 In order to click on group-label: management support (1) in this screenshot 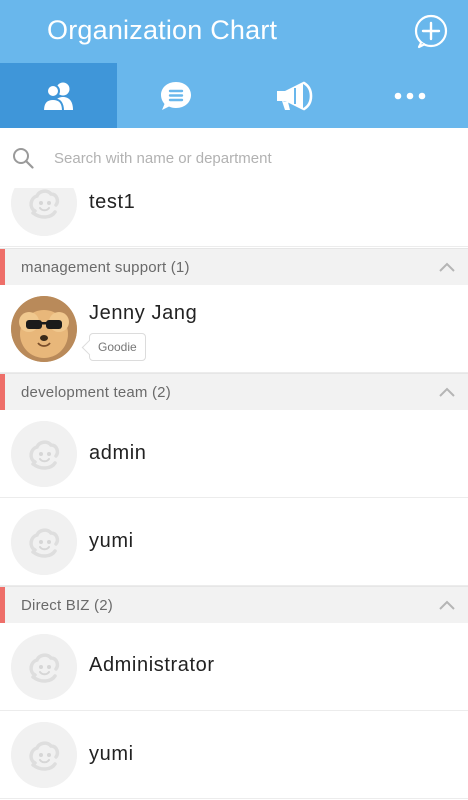, I will do `click(105, 267)`.